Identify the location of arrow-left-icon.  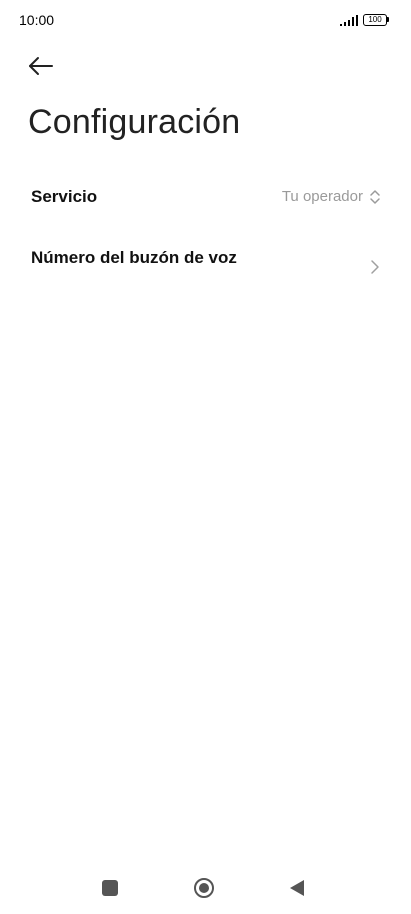
(41, 66).